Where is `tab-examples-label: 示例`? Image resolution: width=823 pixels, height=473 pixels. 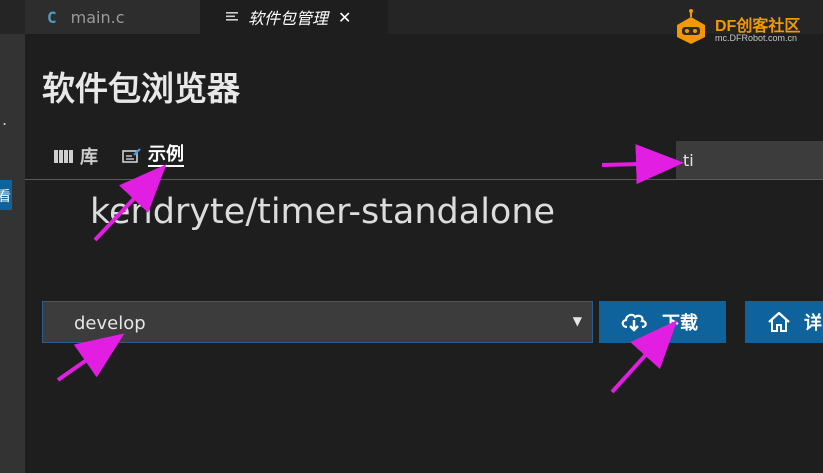 tab-examples-label: 示例 is located at coordinates (166, 155).